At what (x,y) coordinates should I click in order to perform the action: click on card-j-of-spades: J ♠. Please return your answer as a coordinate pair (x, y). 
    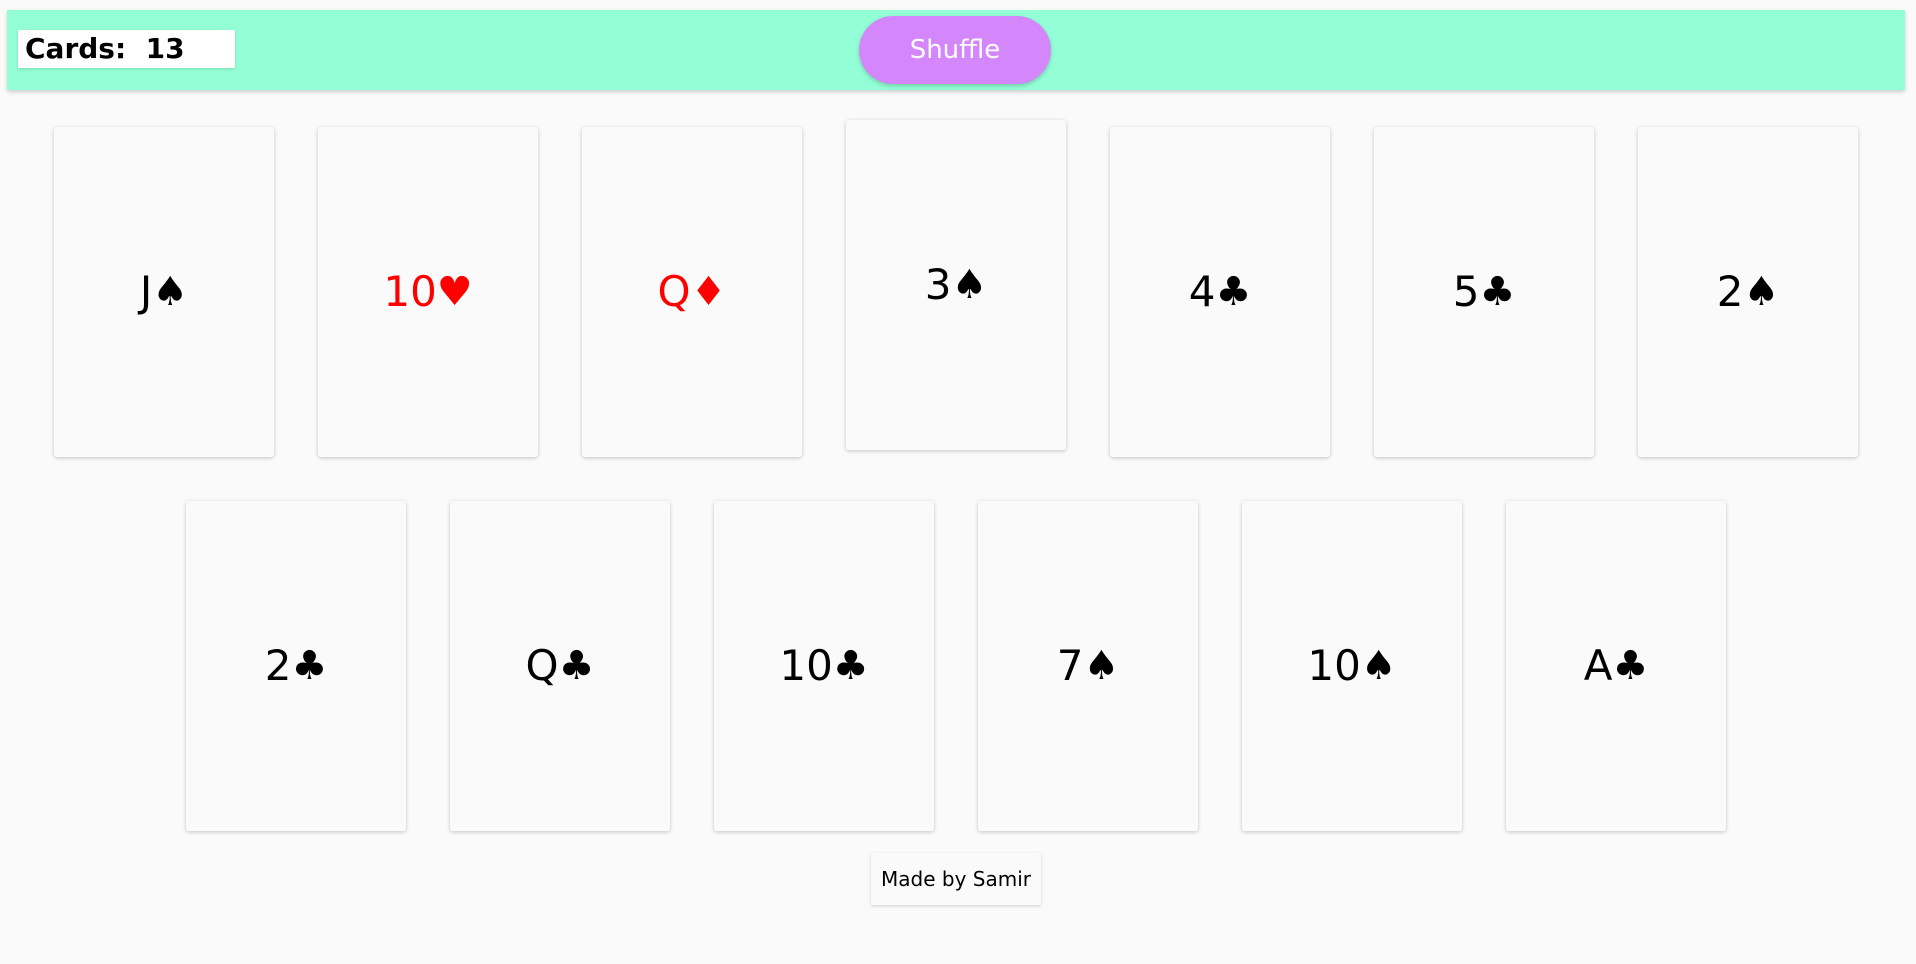
    Looking at the image, I should click on (164, 292).